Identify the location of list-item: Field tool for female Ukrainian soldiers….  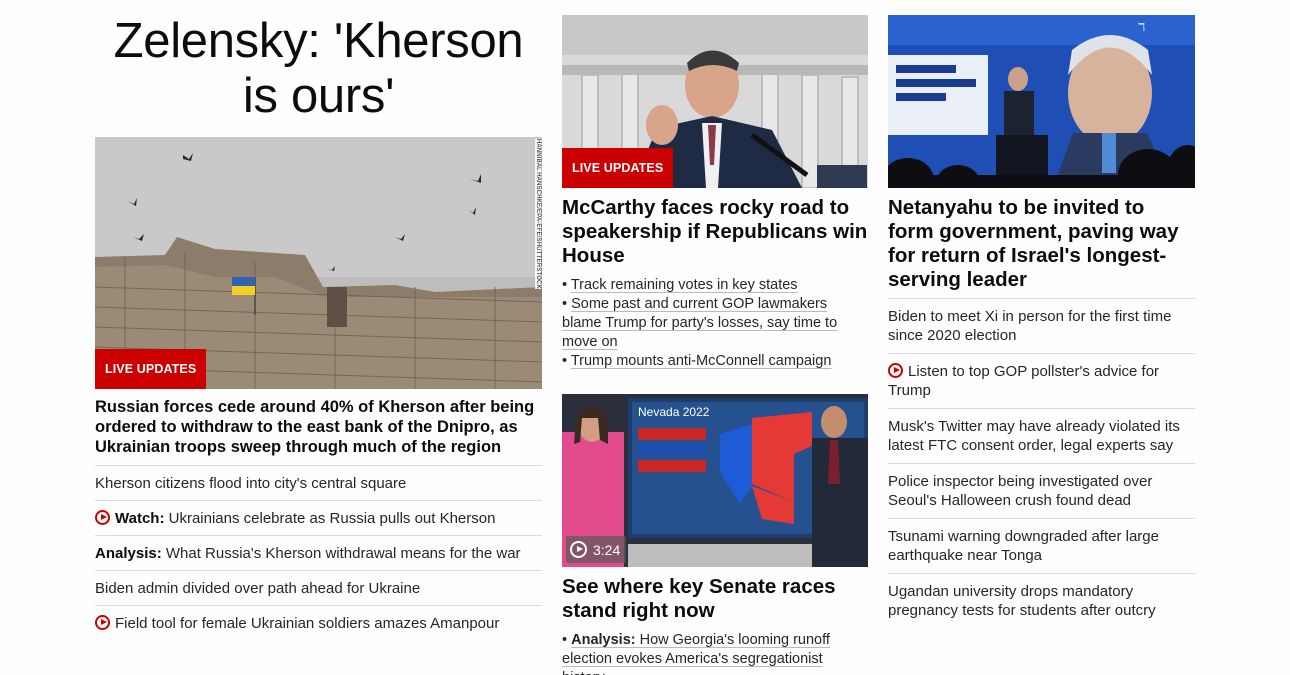
(318, 623).